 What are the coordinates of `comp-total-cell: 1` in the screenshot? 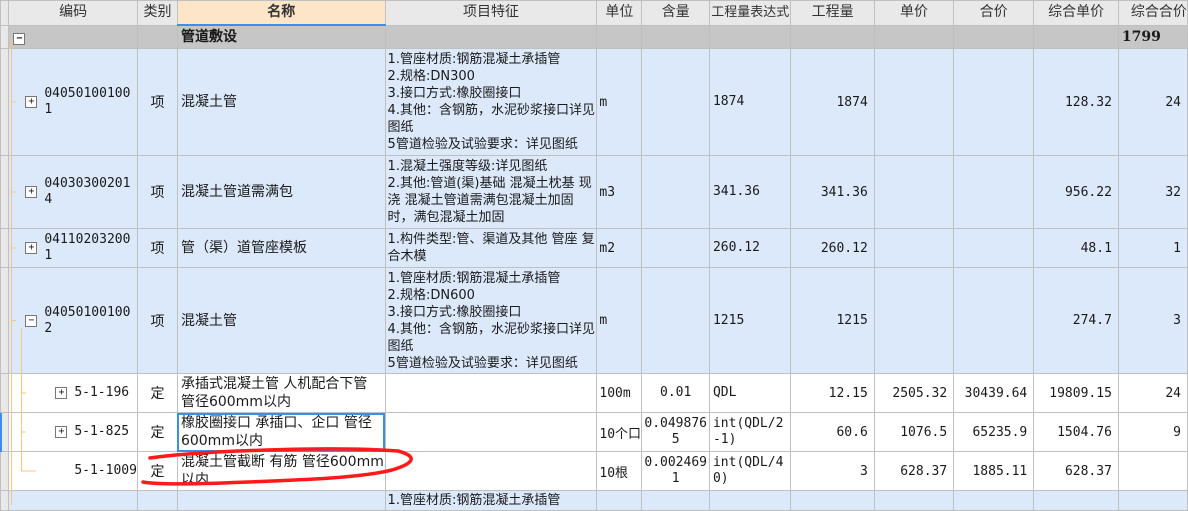 It's located at (1152, 248).